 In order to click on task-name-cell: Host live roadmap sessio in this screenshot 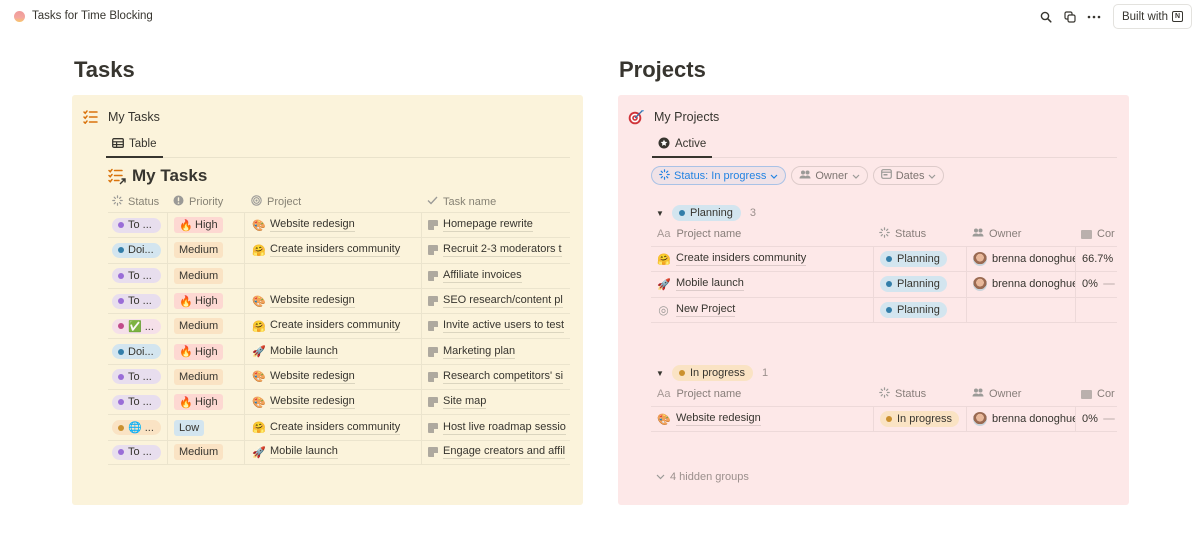, I will do `click(495, 427)`.